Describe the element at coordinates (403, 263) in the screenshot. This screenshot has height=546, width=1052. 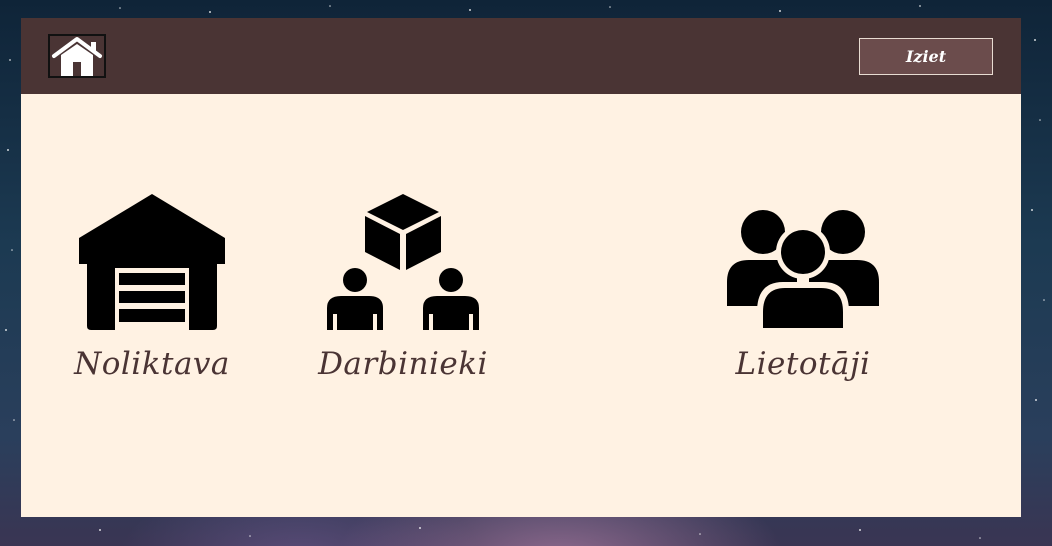
I see `employees-package-icon` at that location.